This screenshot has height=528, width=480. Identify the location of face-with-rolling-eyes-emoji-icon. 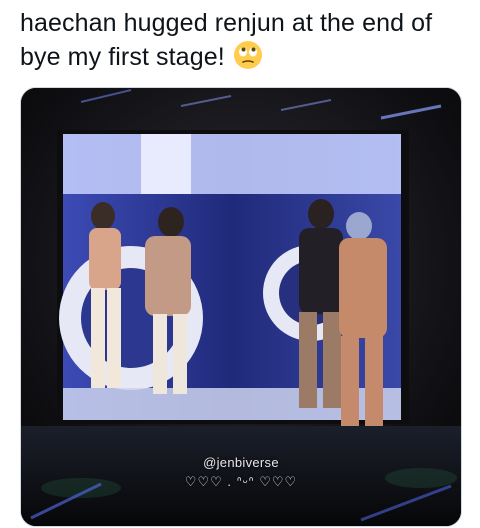
(247, 55).